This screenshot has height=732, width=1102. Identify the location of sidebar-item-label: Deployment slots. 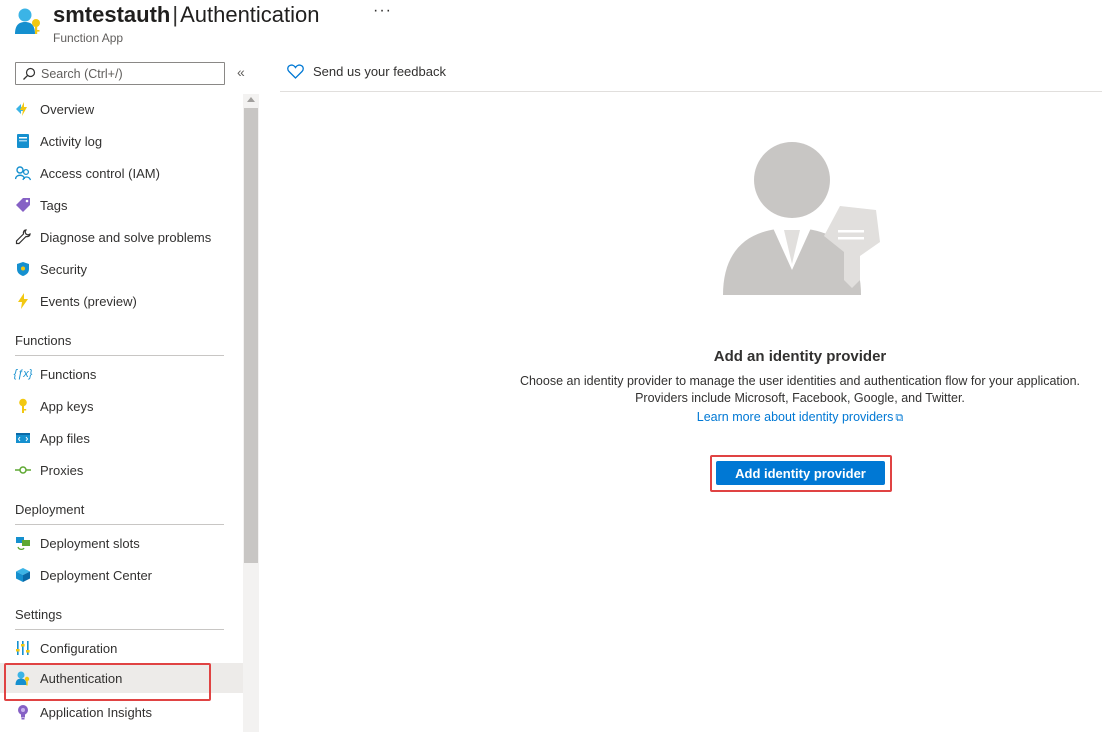
(90, 543).